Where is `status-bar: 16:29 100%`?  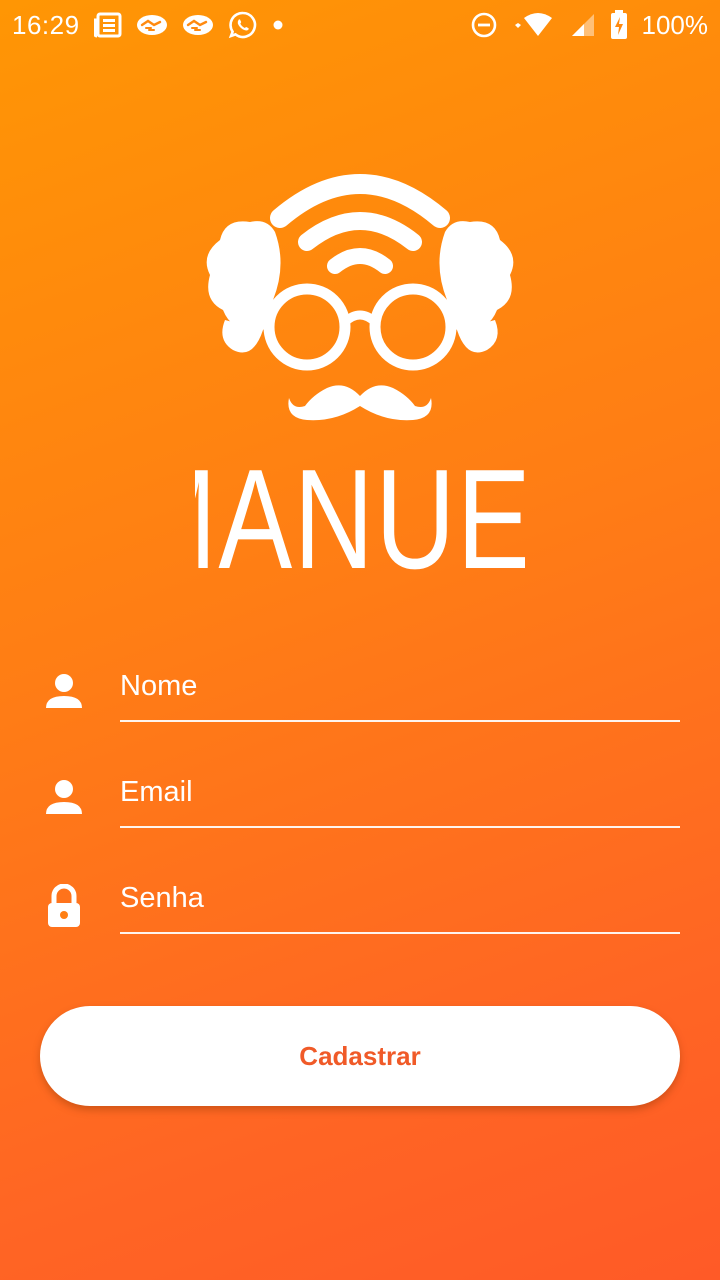 status-bar: 16:29 100% is located at coordinates (360, 25).